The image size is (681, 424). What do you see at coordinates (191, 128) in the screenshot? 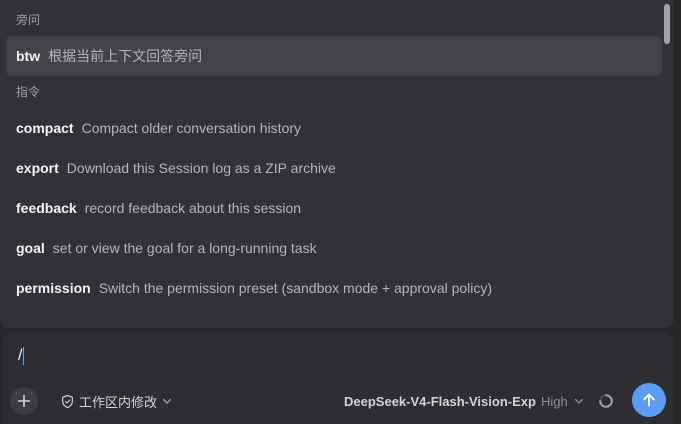
I see `command-description: Compact older conversation history` at bounding box center [191, 128].